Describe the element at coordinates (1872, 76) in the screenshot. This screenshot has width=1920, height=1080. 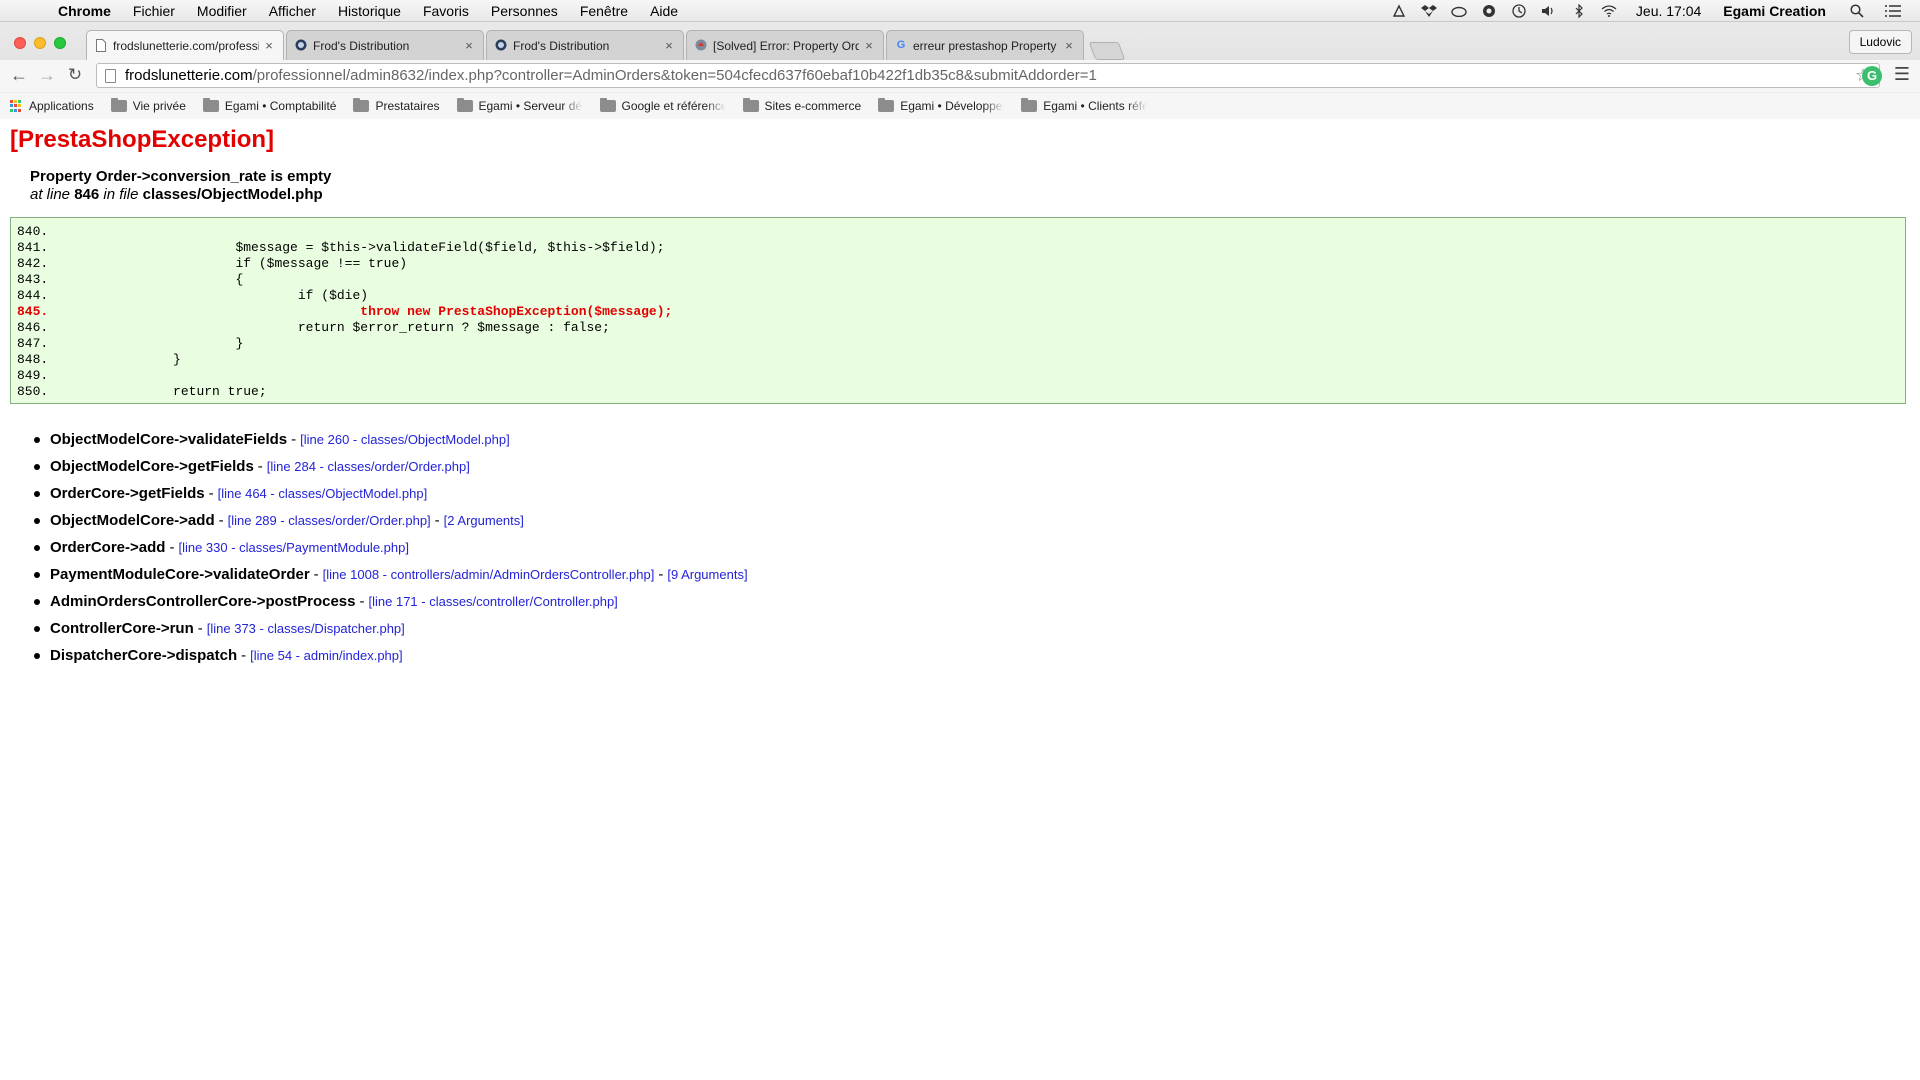
I see `grammarly-extension-icon: G` at that location.